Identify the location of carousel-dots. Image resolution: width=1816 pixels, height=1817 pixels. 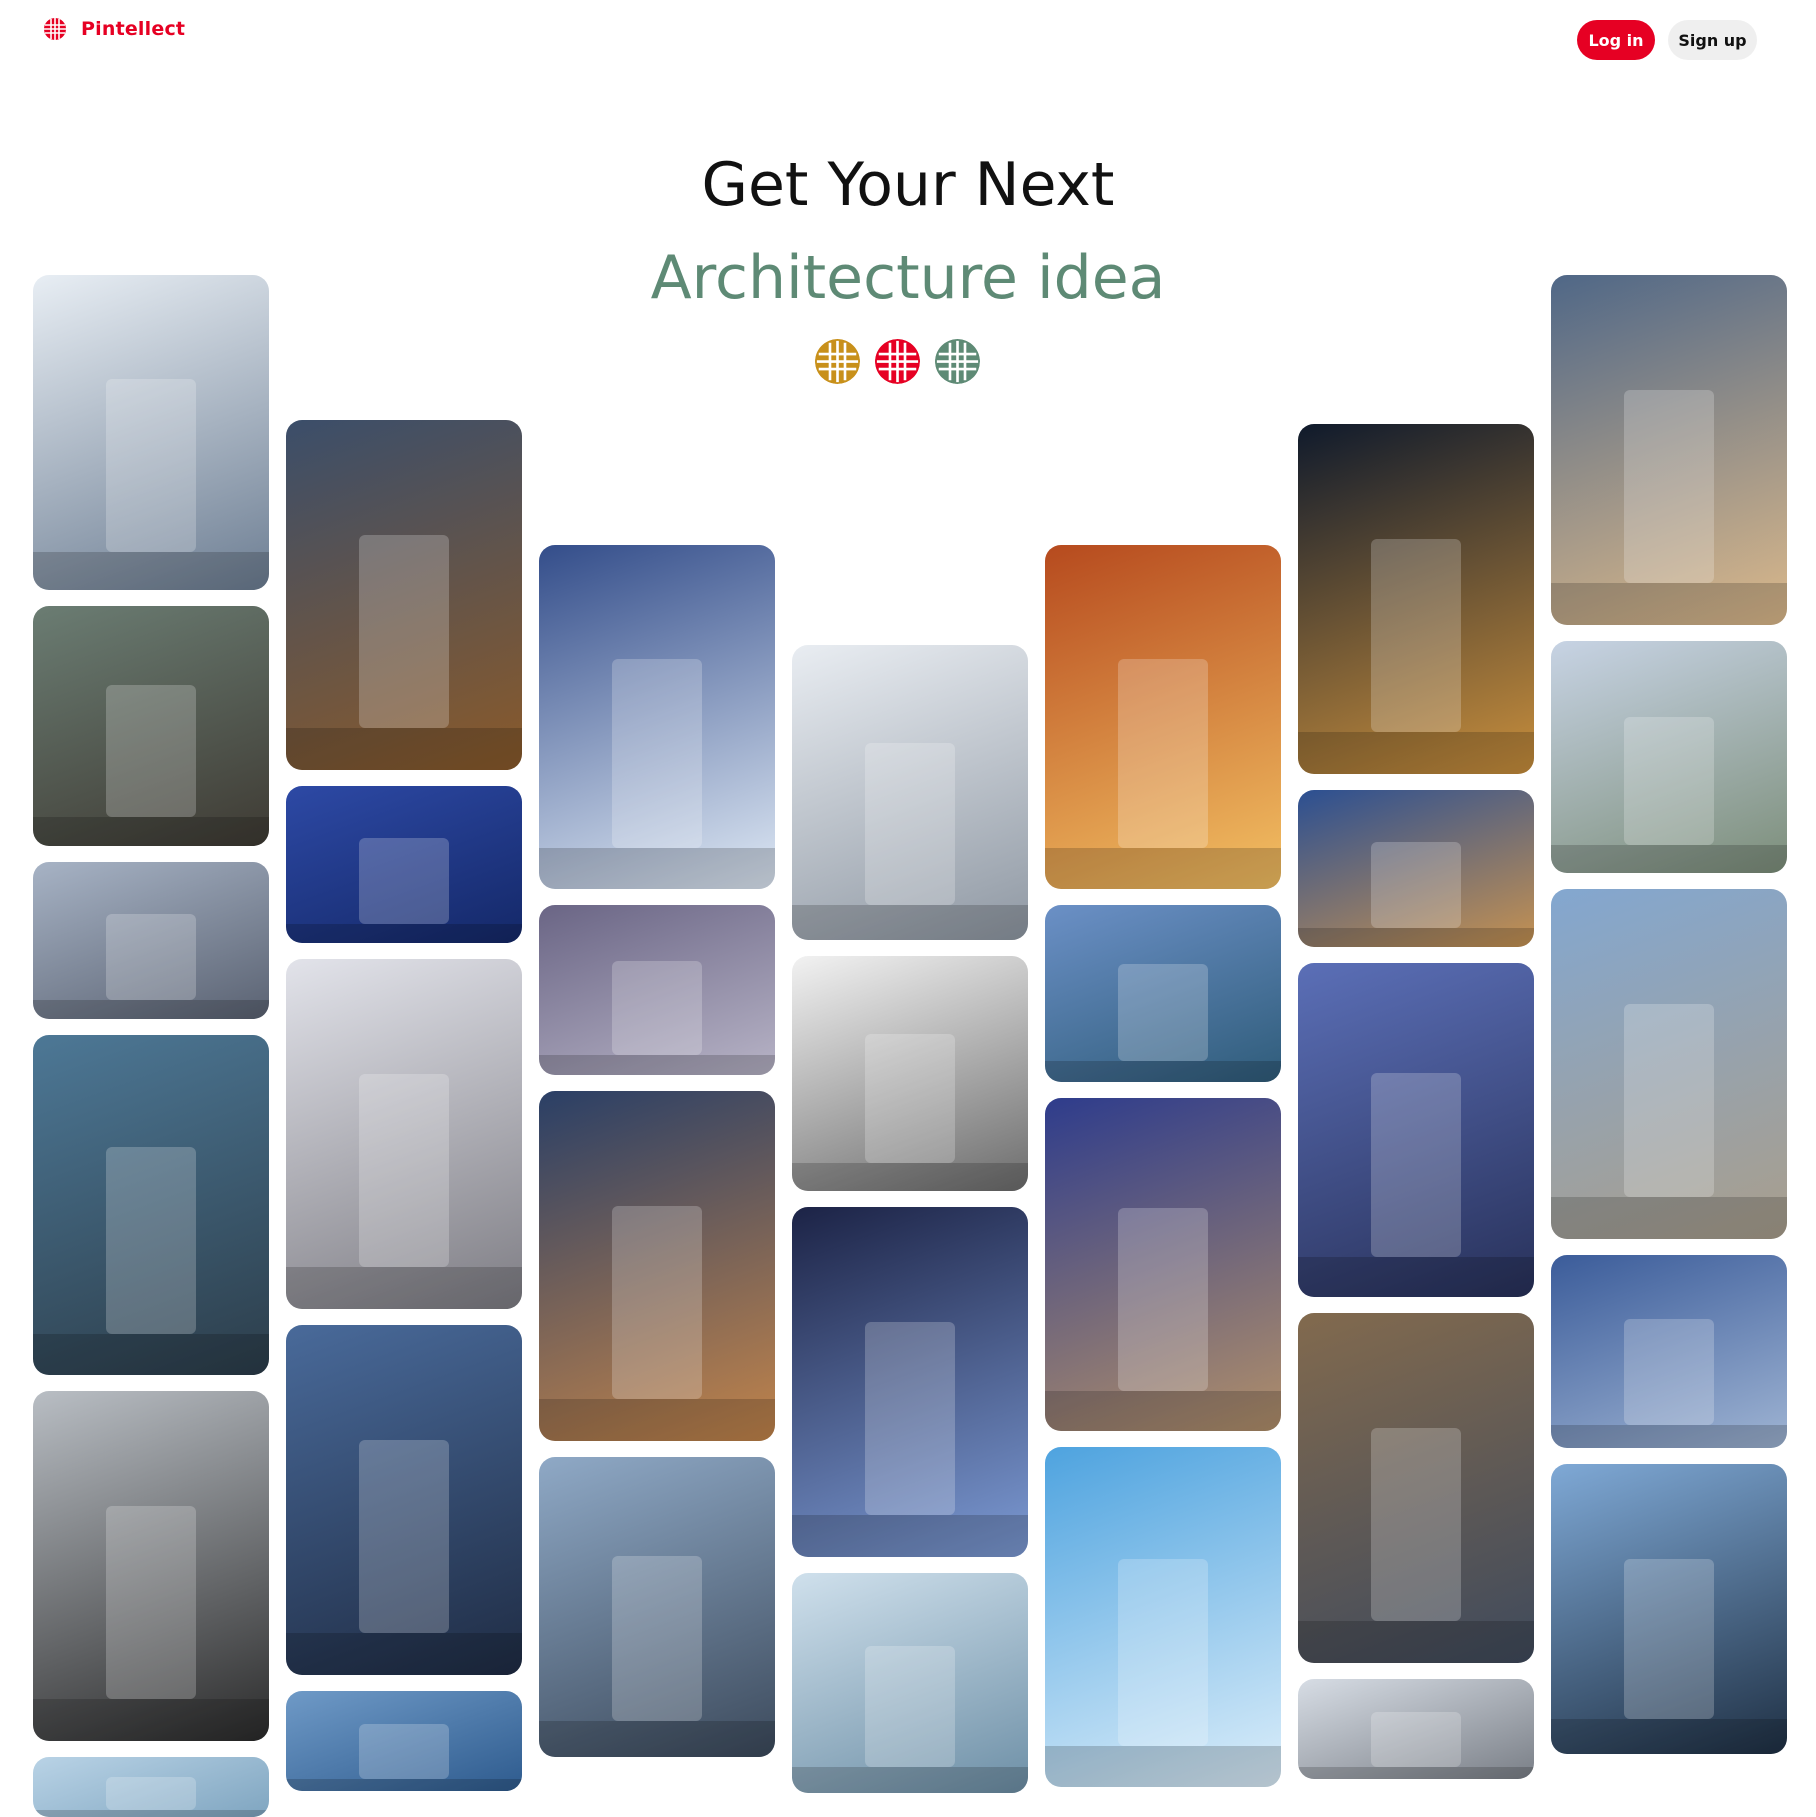
(897, 361).